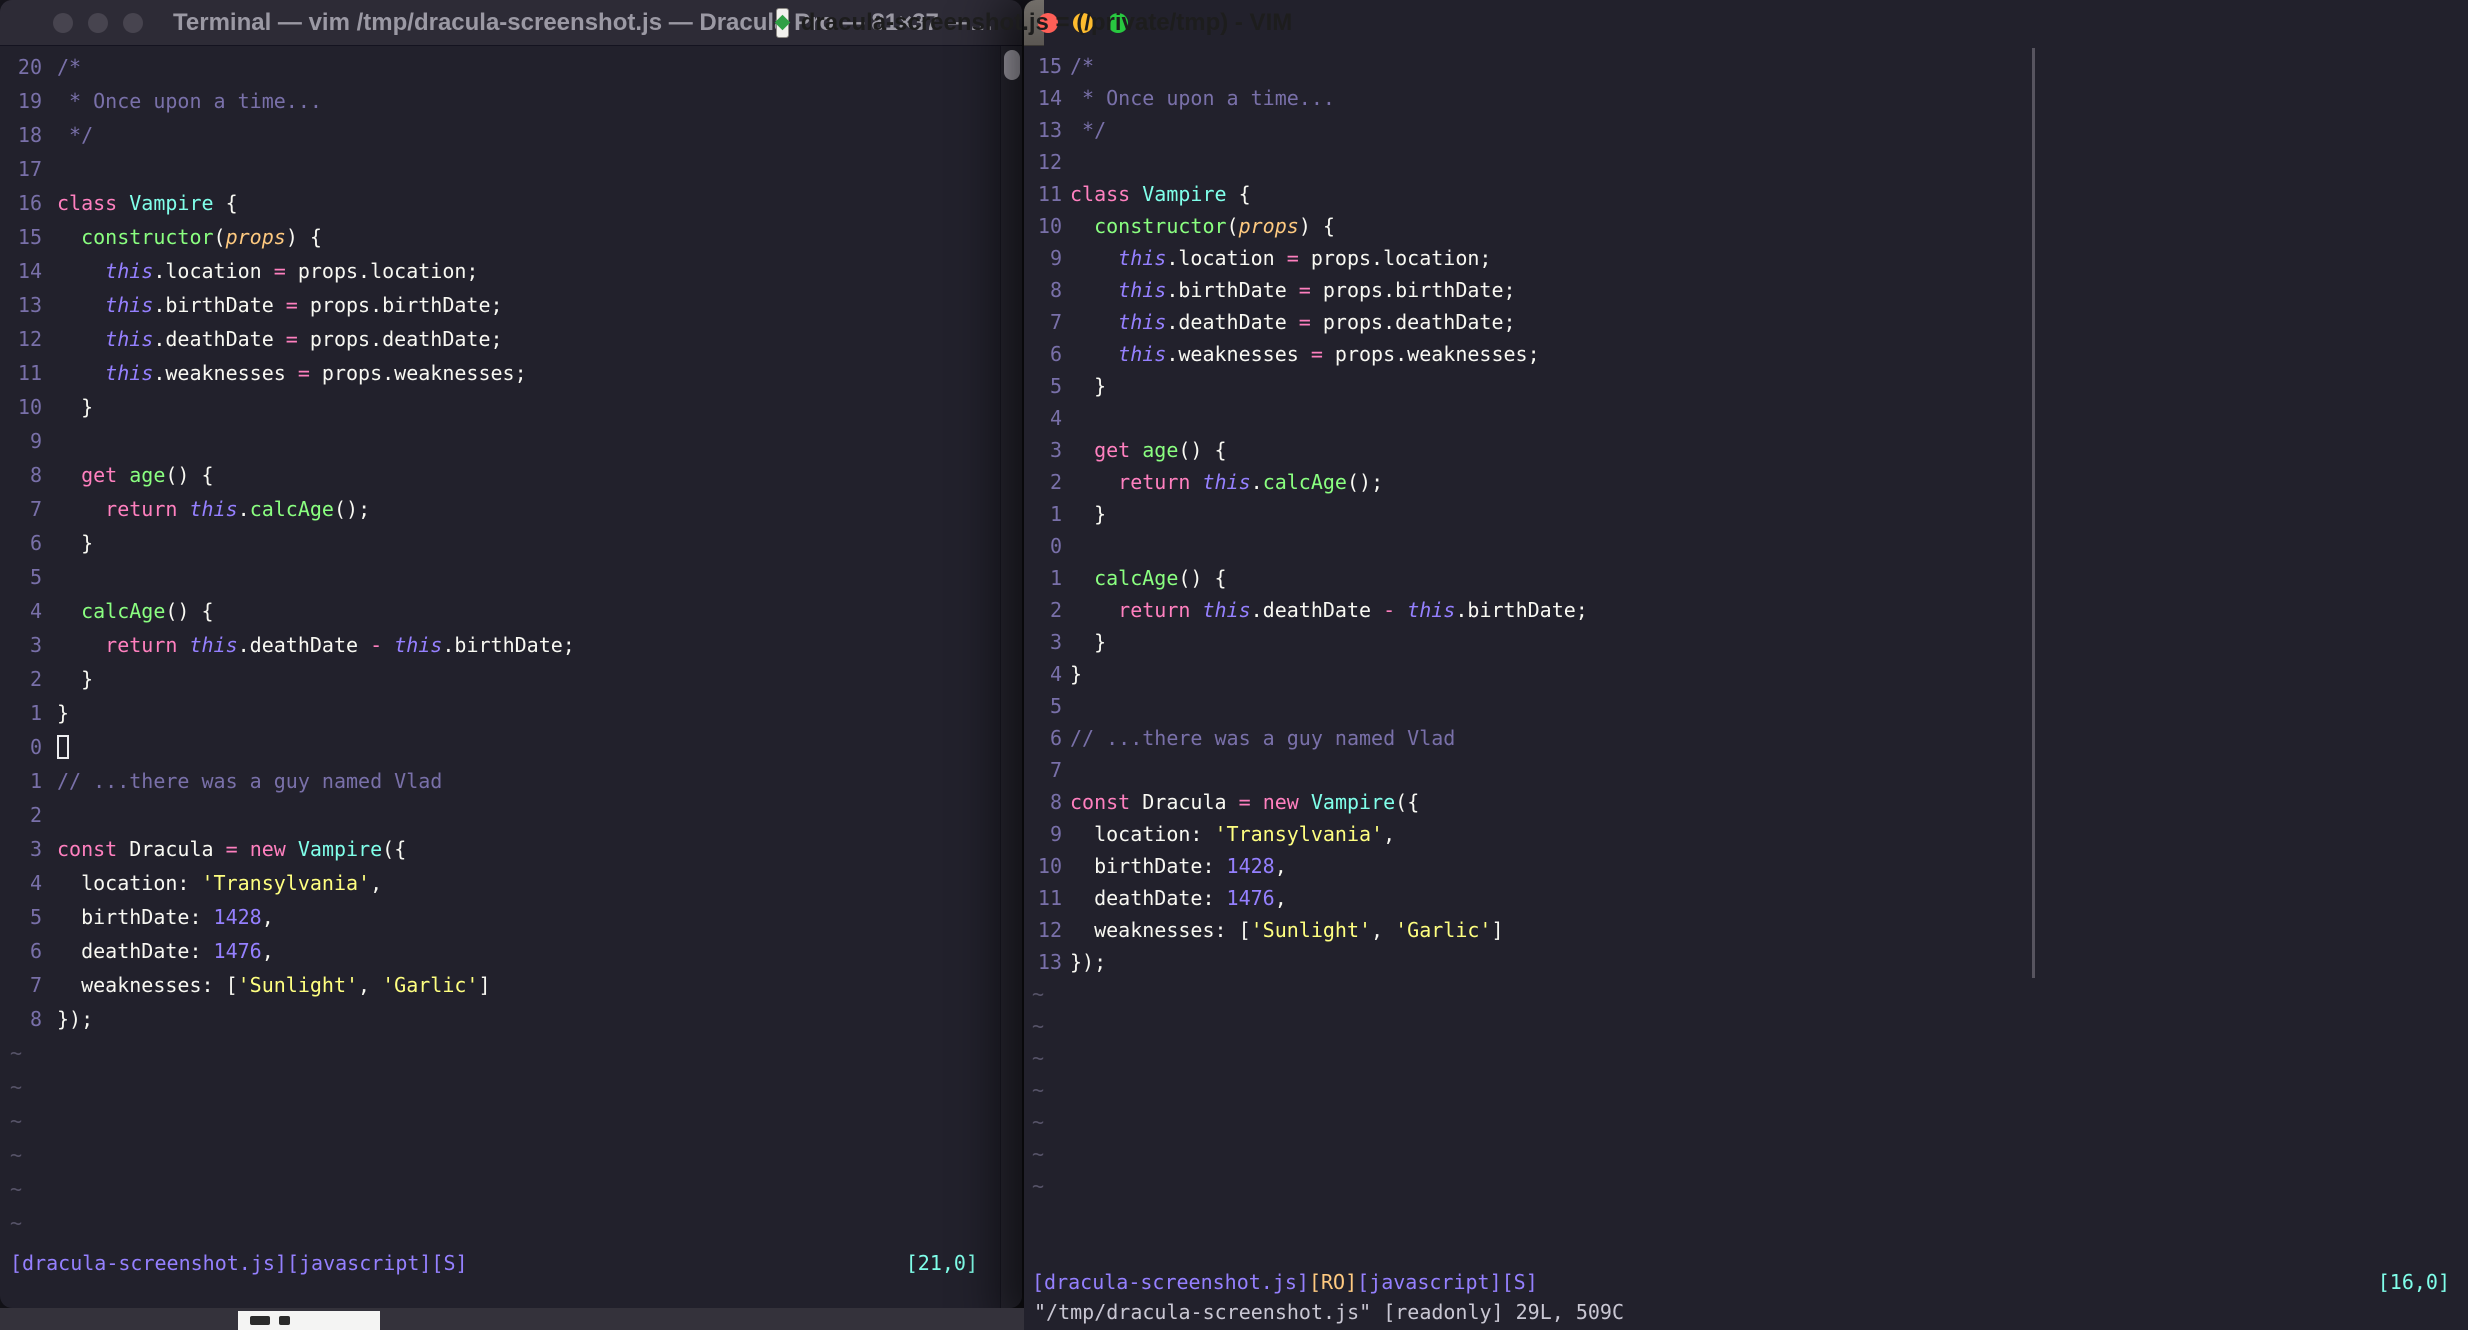 The image size is (2468, 1330). What do you see at coordinates (1746, 834) in the screenshot?
I see `code-line: 9 location: 'Transylvania',` at bounding box center [1746, 834].